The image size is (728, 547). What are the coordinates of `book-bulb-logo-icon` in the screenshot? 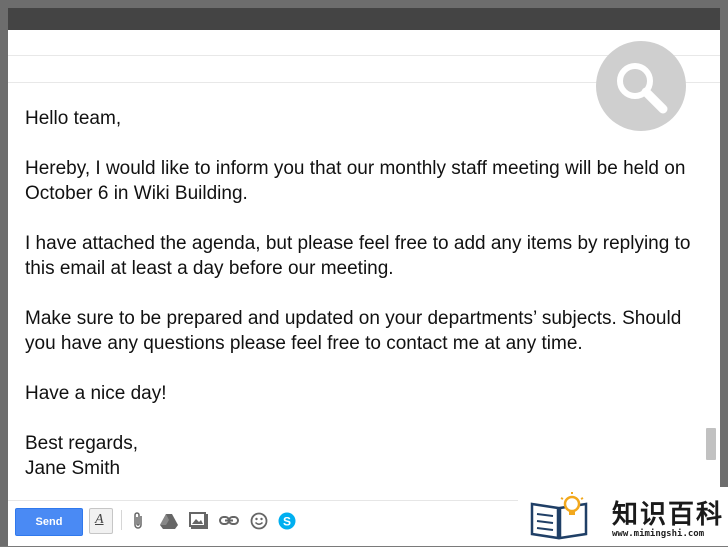 It's located at (561, 518).